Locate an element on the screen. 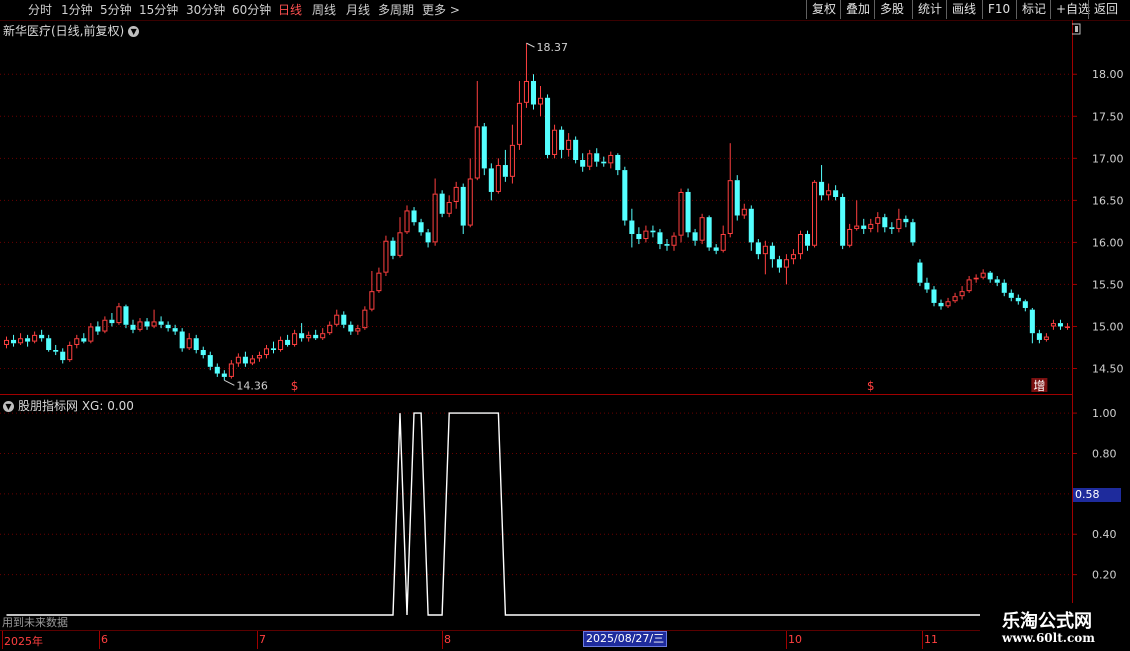 The height and width of the screenshot is (651, 1130). toolbar-button: 统计 is located at coordinates (929, 9).